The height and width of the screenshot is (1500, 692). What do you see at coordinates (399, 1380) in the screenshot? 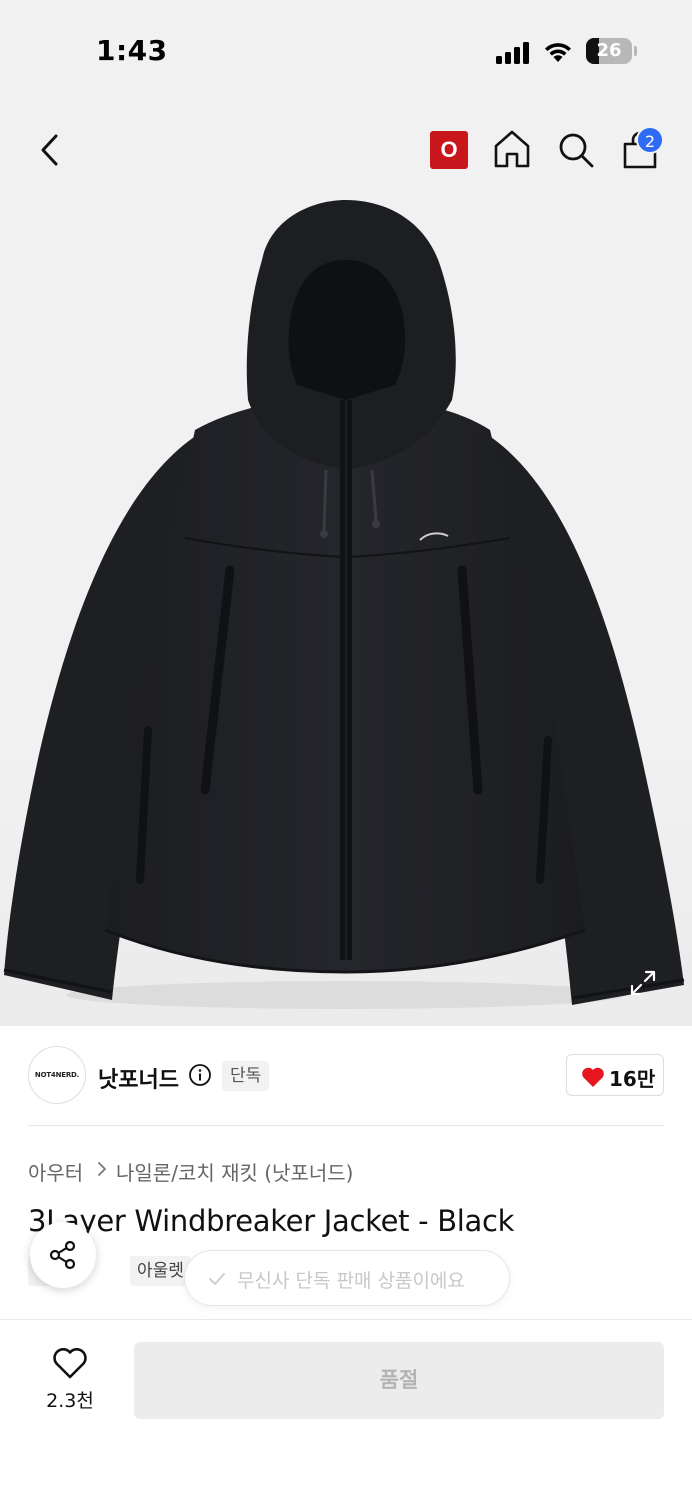
I see `soldout-button: 품절` at bounding box center [399, 1380].